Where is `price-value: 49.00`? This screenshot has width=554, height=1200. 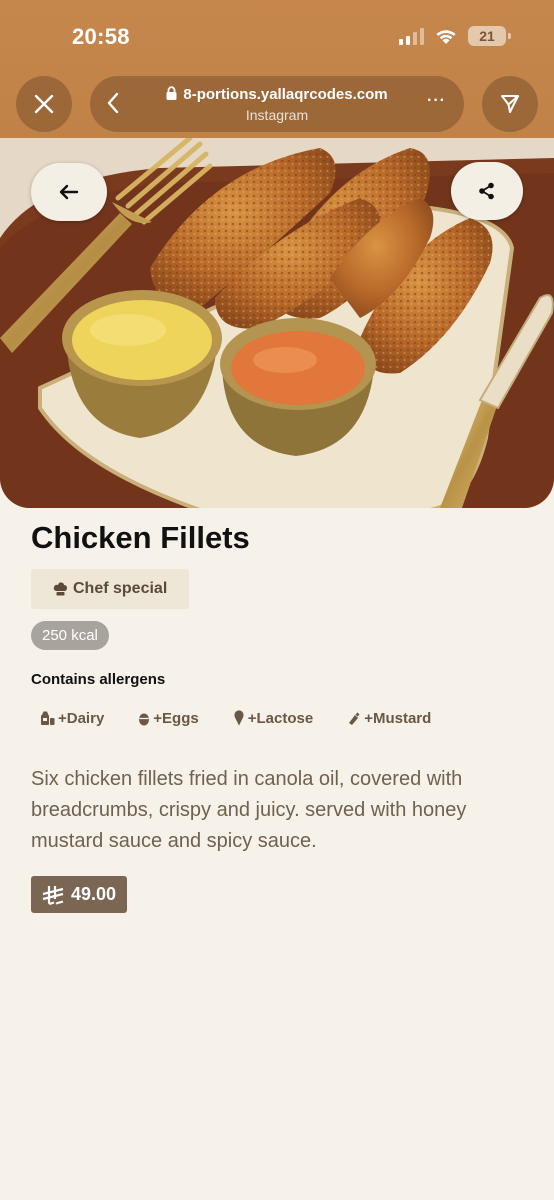 price-value: 49.00 is located at coordinates (94, 894).